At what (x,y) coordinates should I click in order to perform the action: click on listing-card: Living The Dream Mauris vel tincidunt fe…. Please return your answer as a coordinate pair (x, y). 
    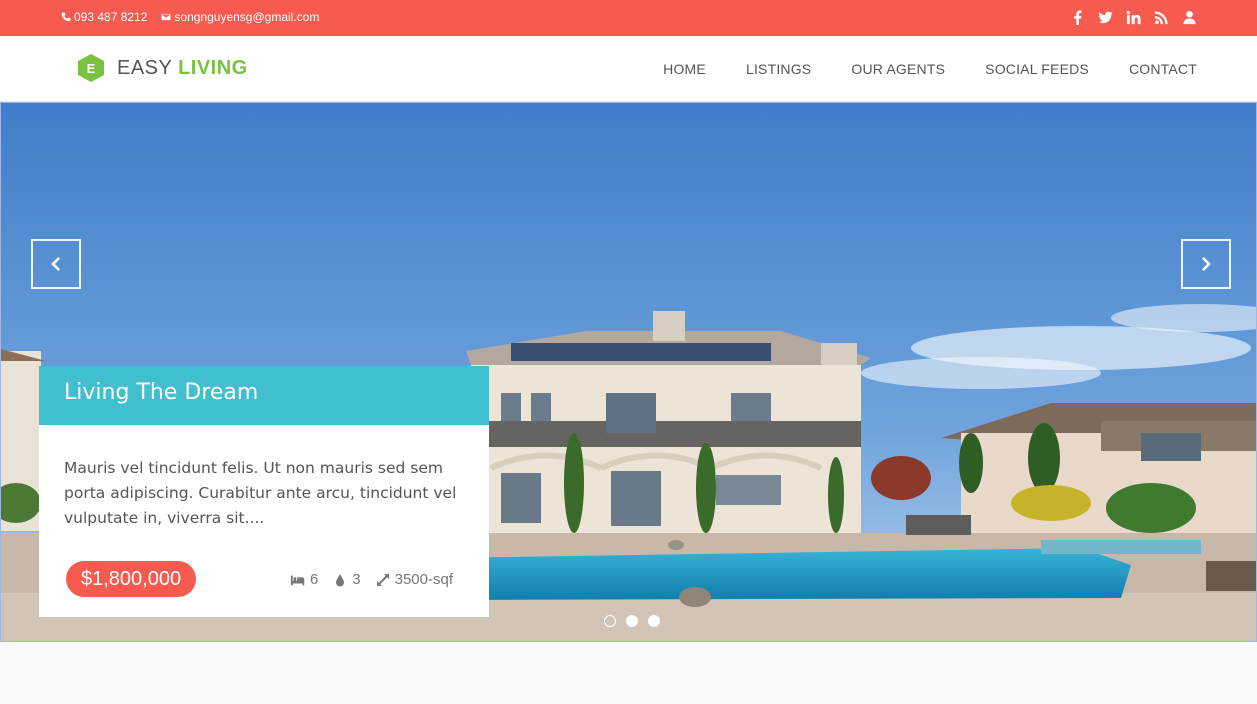
    Looking at the image, I should click on (264, 491).